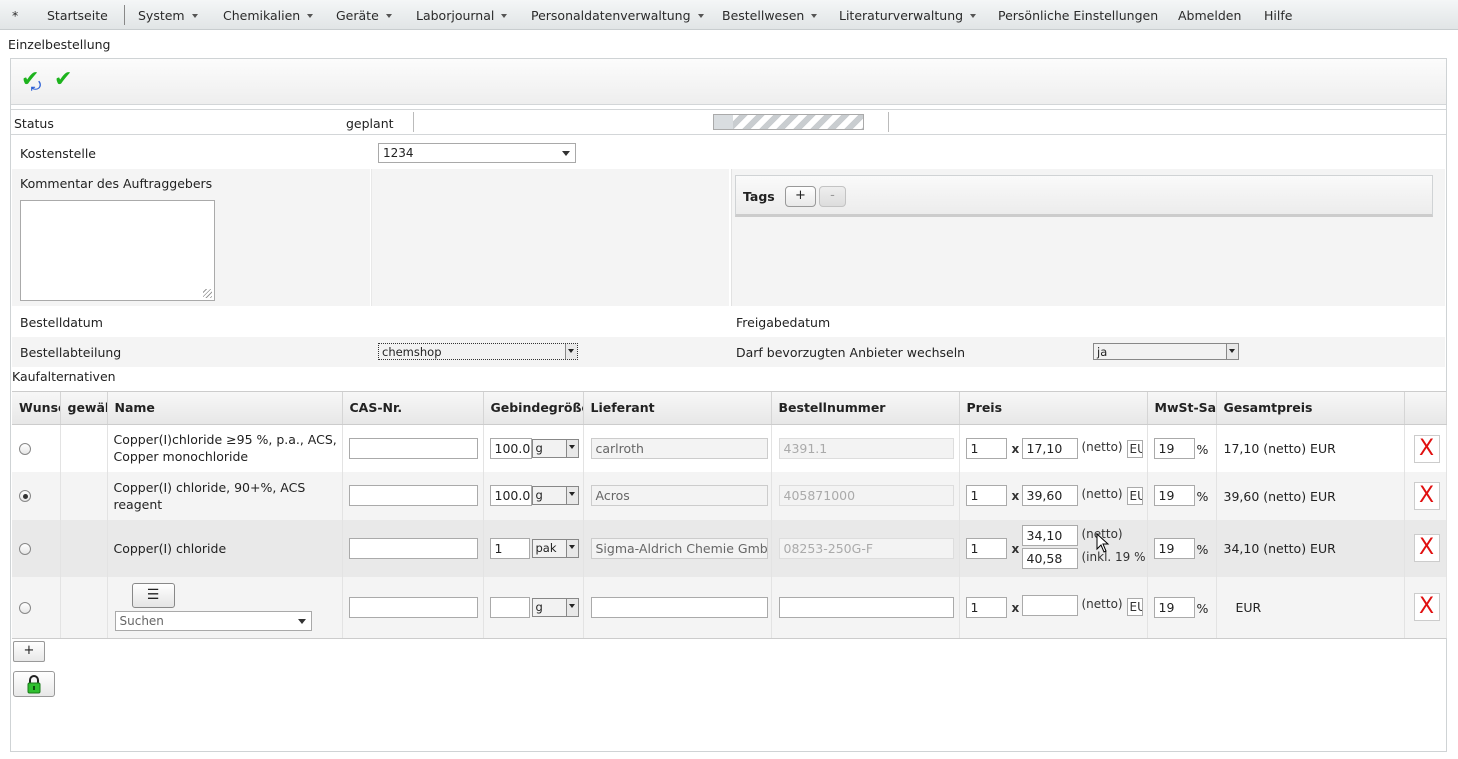 This screenshot has width=1458, height=759. What do you see at coordinates (509, 607) in the screenshot?
I see `amount-input` at bounding box center [509, 607].